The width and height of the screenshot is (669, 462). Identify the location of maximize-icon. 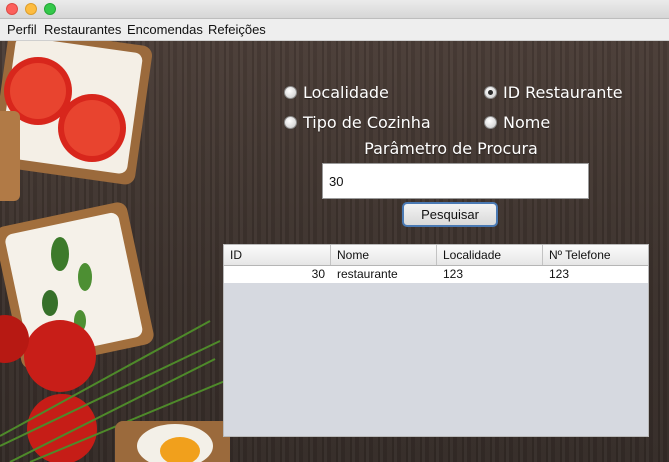
(50, 9).